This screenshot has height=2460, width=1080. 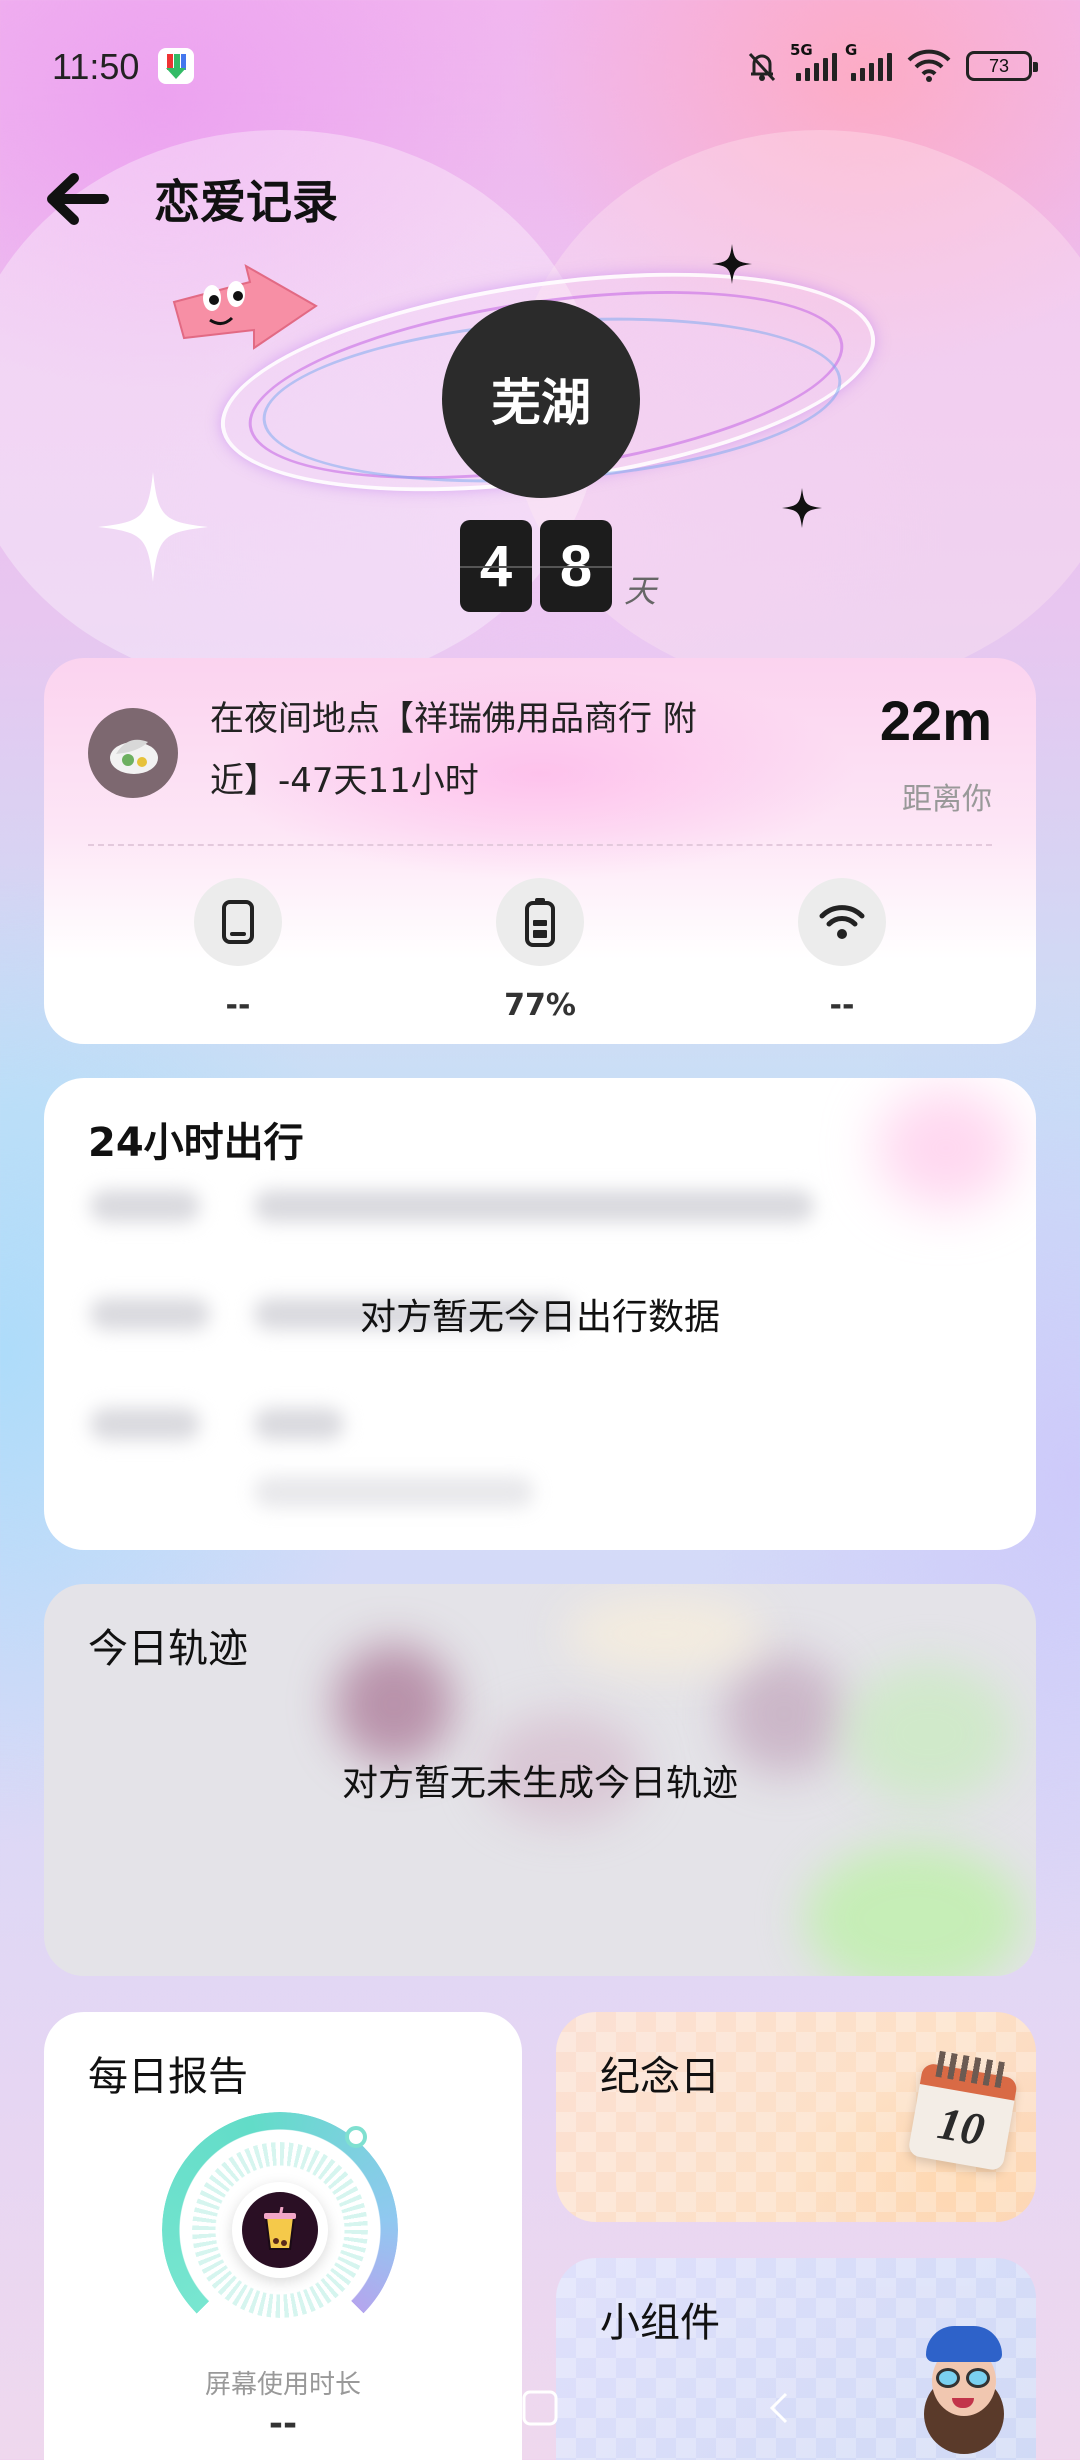 I want to click on nav-back-button, so click(x=780, y=2408).